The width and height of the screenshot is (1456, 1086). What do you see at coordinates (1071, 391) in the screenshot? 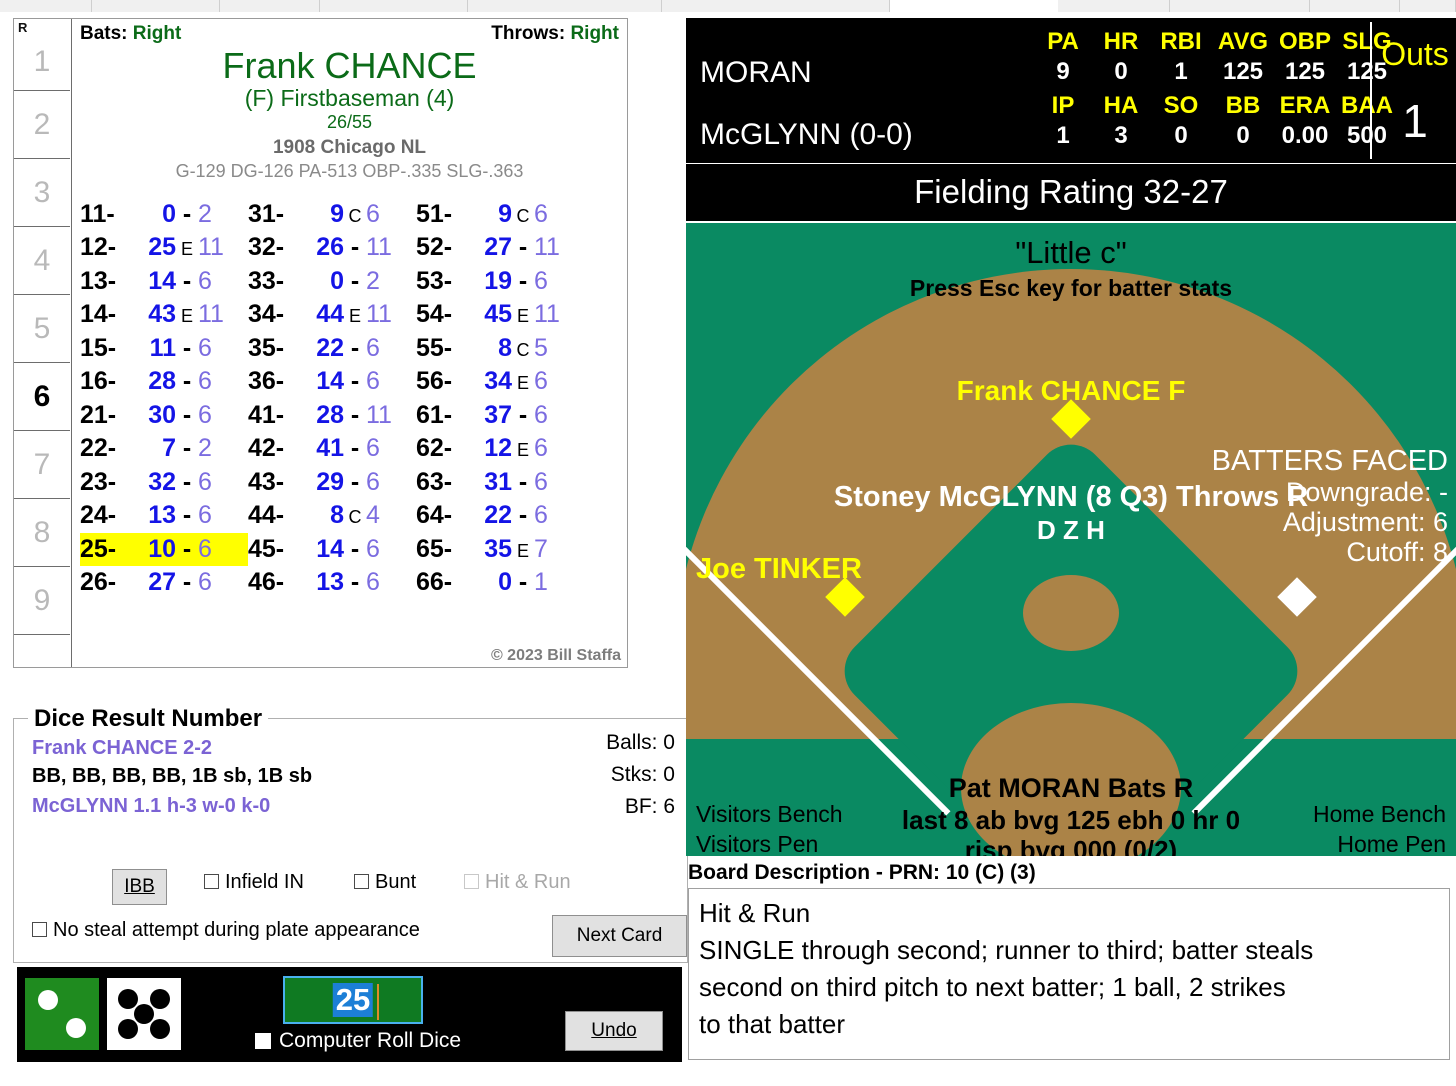
I see `fielder-label-second: Frank CHANCE F` at bounding box center [1071, 391].